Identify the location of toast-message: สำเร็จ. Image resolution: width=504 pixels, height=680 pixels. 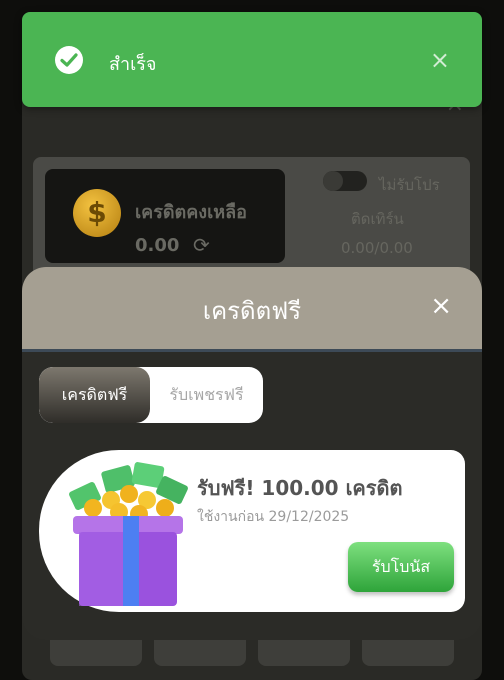
(133, 64).